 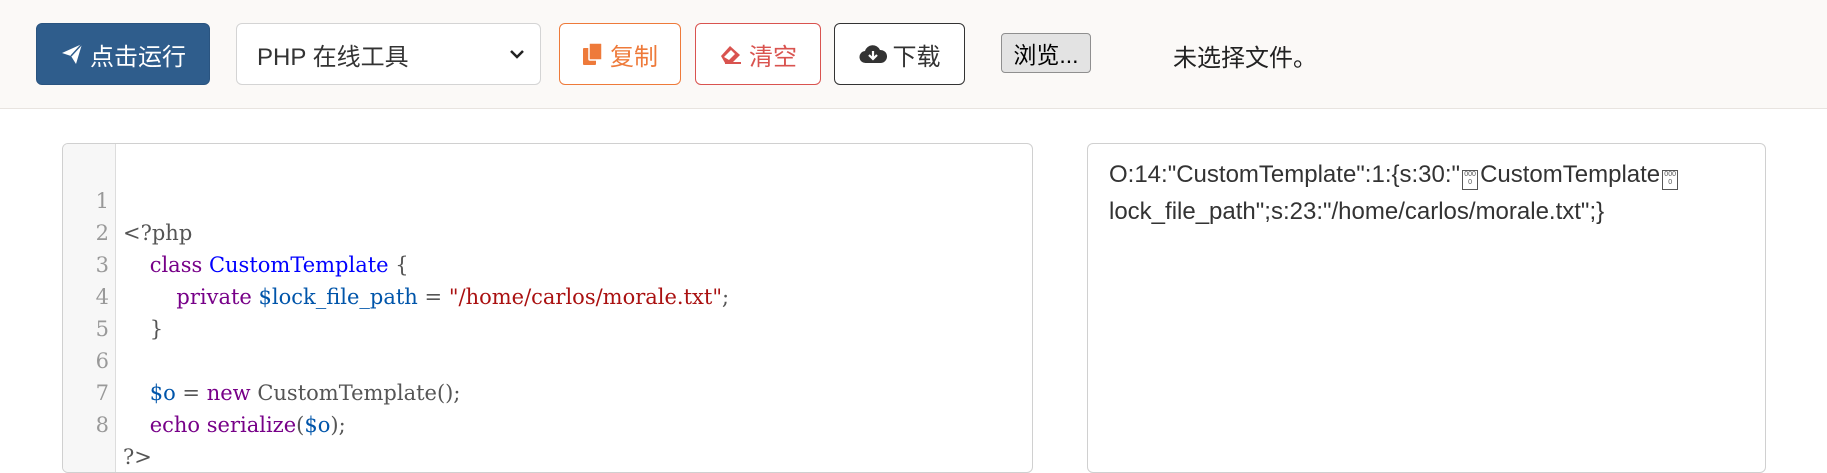 I want to click on copy-button-label: 复制, so click(x=634, y=57).